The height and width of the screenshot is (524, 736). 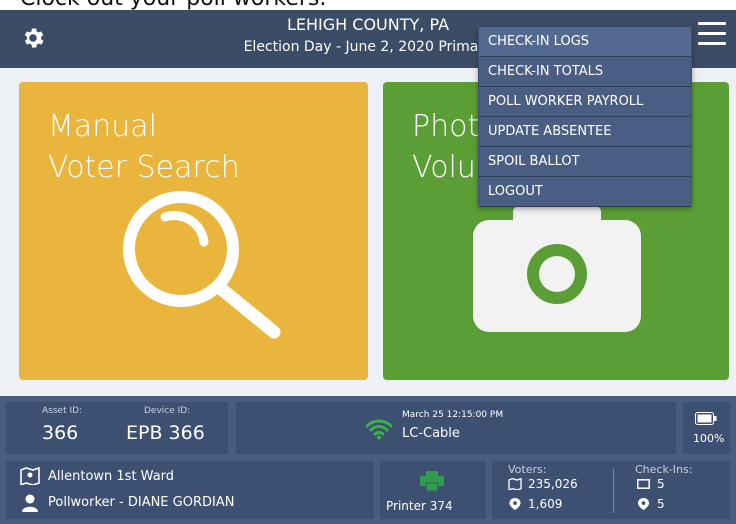 What do you see at coordinates (431, 433) in the screenshot?
I see `network-name: LC-Cable` at bounding box center [431, 433].